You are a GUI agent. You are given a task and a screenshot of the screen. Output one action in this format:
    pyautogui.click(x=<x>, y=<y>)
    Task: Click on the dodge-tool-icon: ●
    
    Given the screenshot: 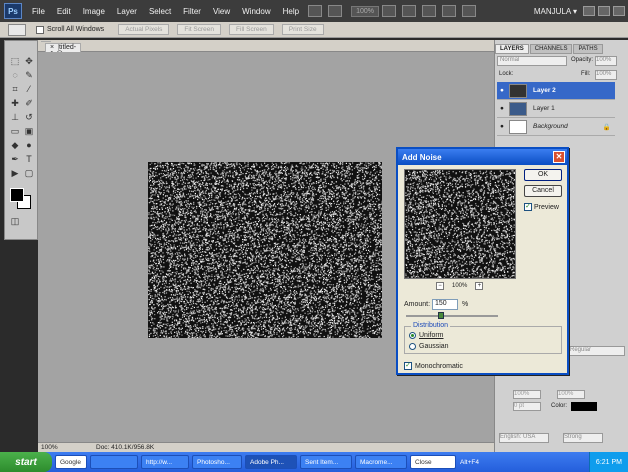 What is the action you would take?
    pyautogui.click(x=29, y=145)
    